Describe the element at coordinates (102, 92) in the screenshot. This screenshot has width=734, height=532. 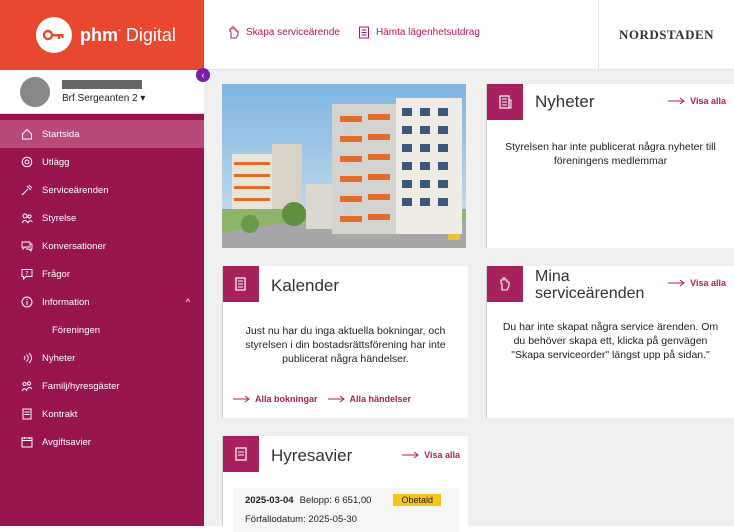
I see `user-box: Brf Sergeanten 2 ▾` at that location.